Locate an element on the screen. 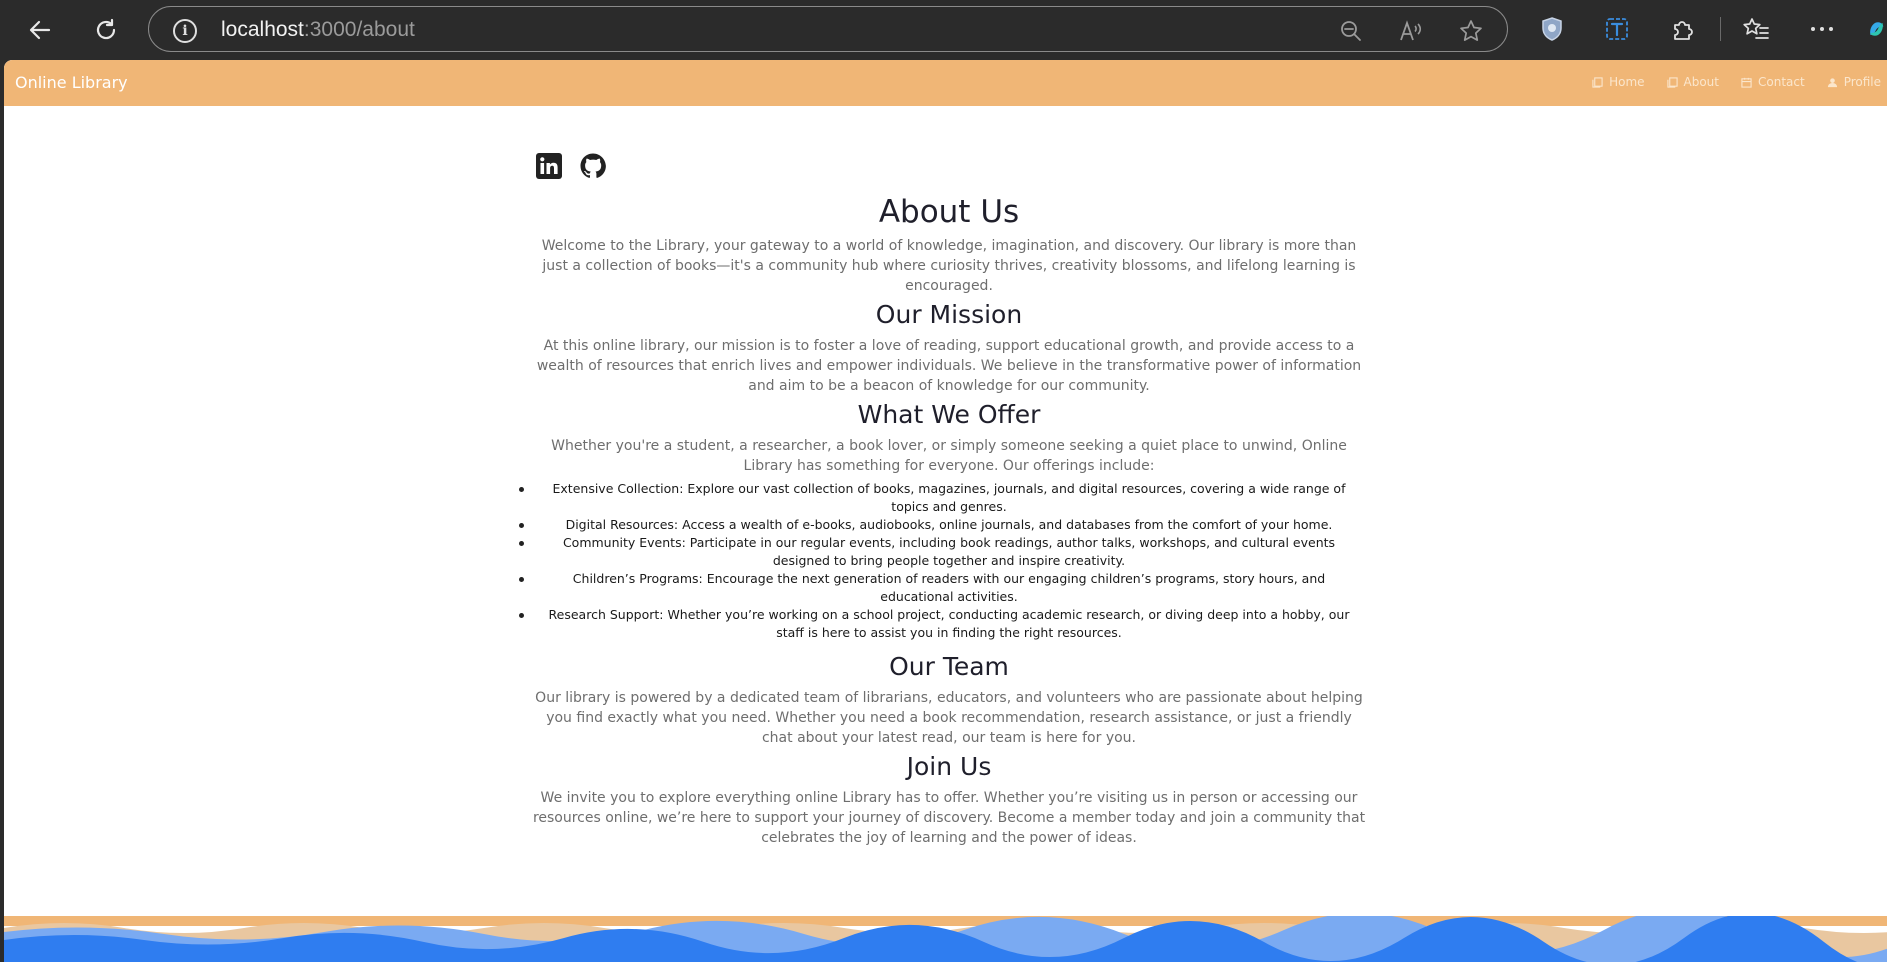  nav-profile: Profile is located at coordinates (1854, 82).